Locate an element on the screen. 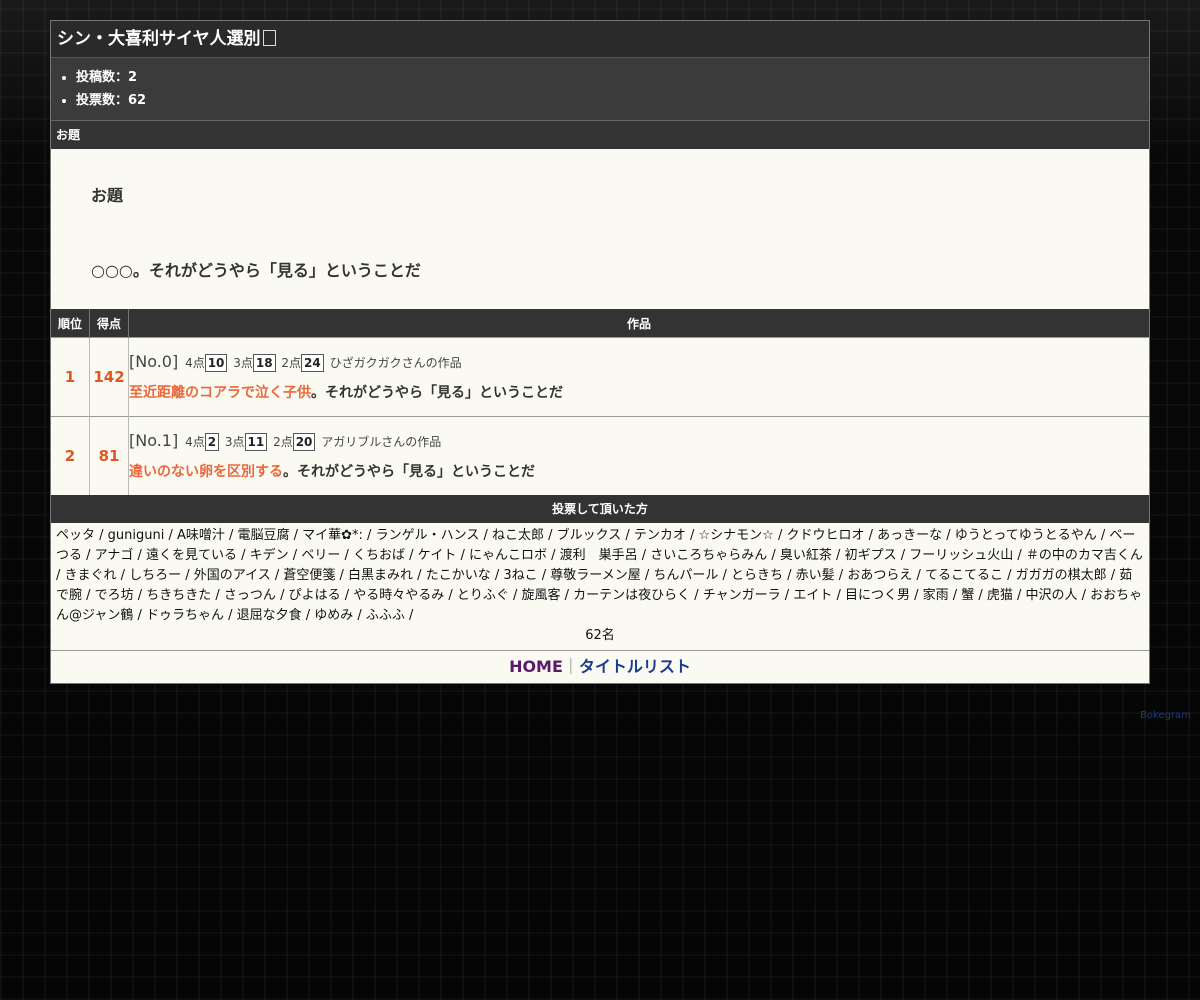  rank-cell: 2 is located at coordinates (70, 455).